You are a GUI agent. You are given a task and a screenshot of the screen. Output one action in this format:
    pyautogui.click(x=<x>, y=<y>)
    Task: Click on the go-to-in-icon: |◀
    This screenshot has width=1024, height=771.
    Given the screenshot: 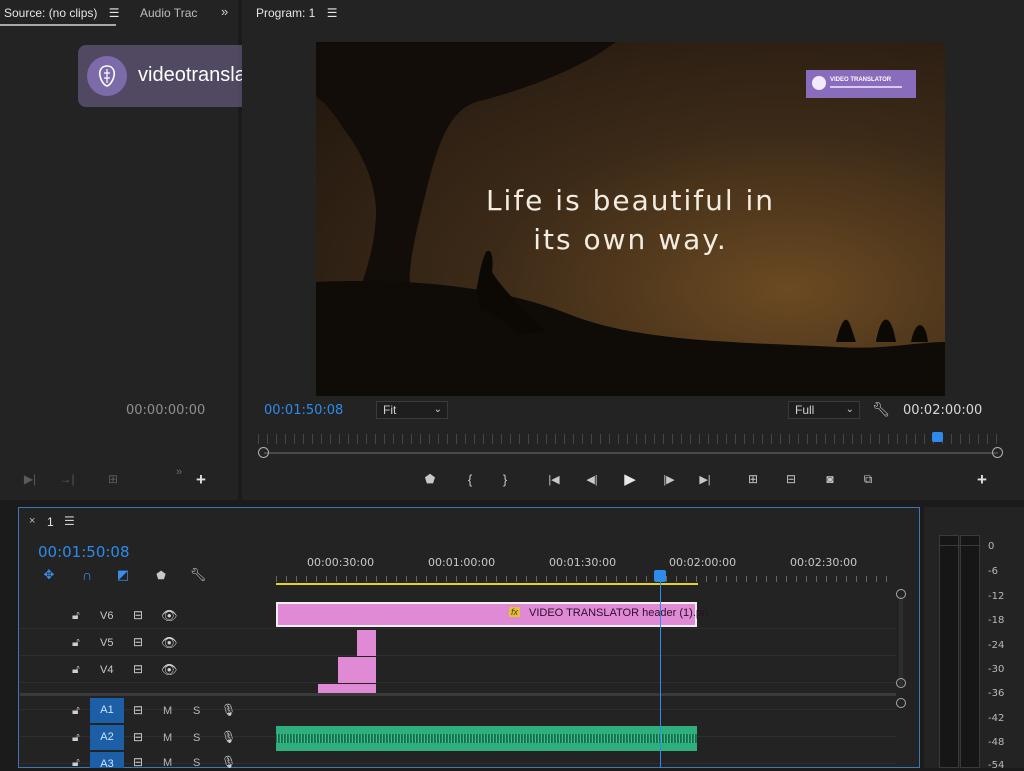 What is the action you would take?
    pyautogui.click(x=554, y=479)
    